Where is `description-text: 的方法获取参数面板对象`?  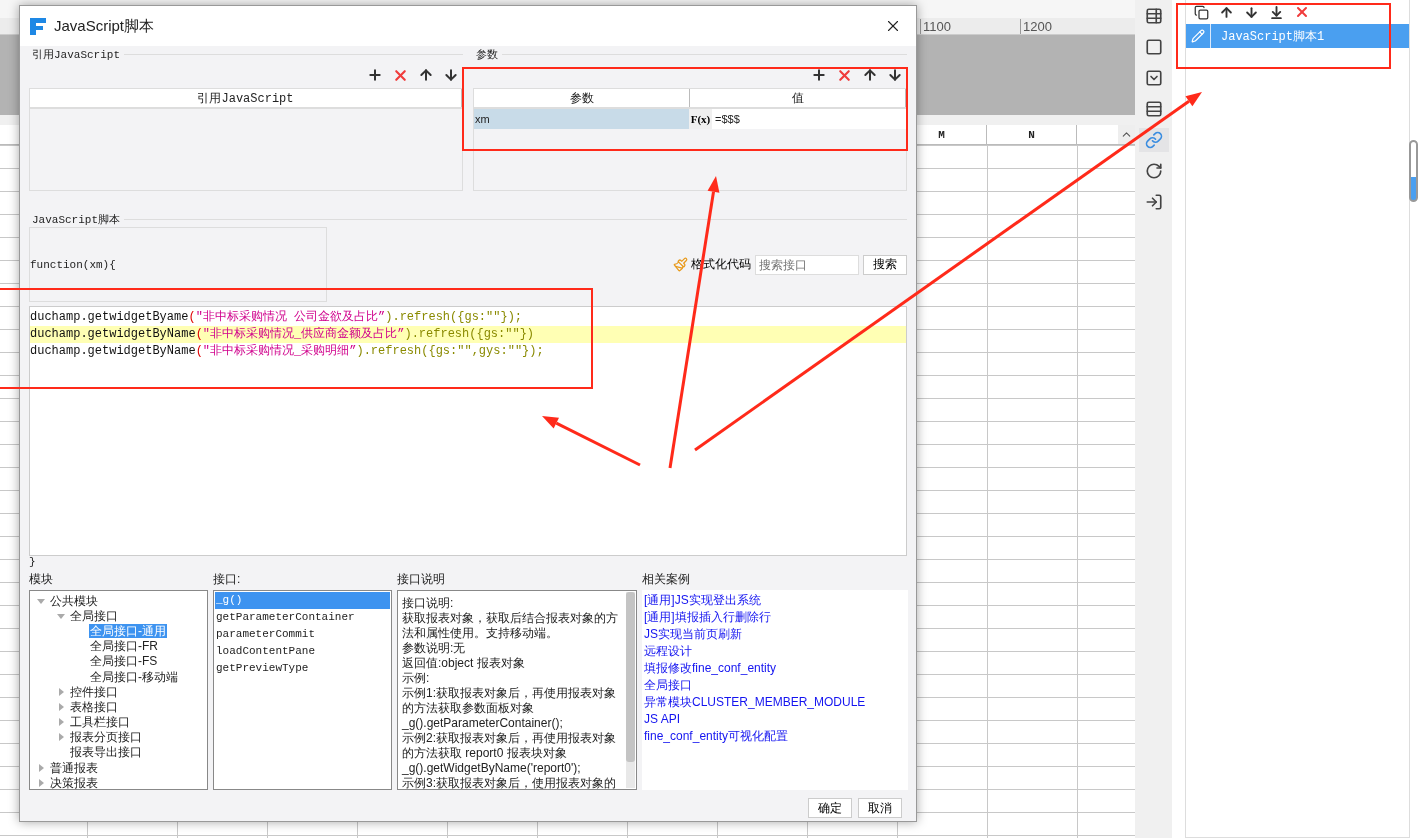
description-text: 的方法获取参数面板对象 is located at coordinates (468, 708).